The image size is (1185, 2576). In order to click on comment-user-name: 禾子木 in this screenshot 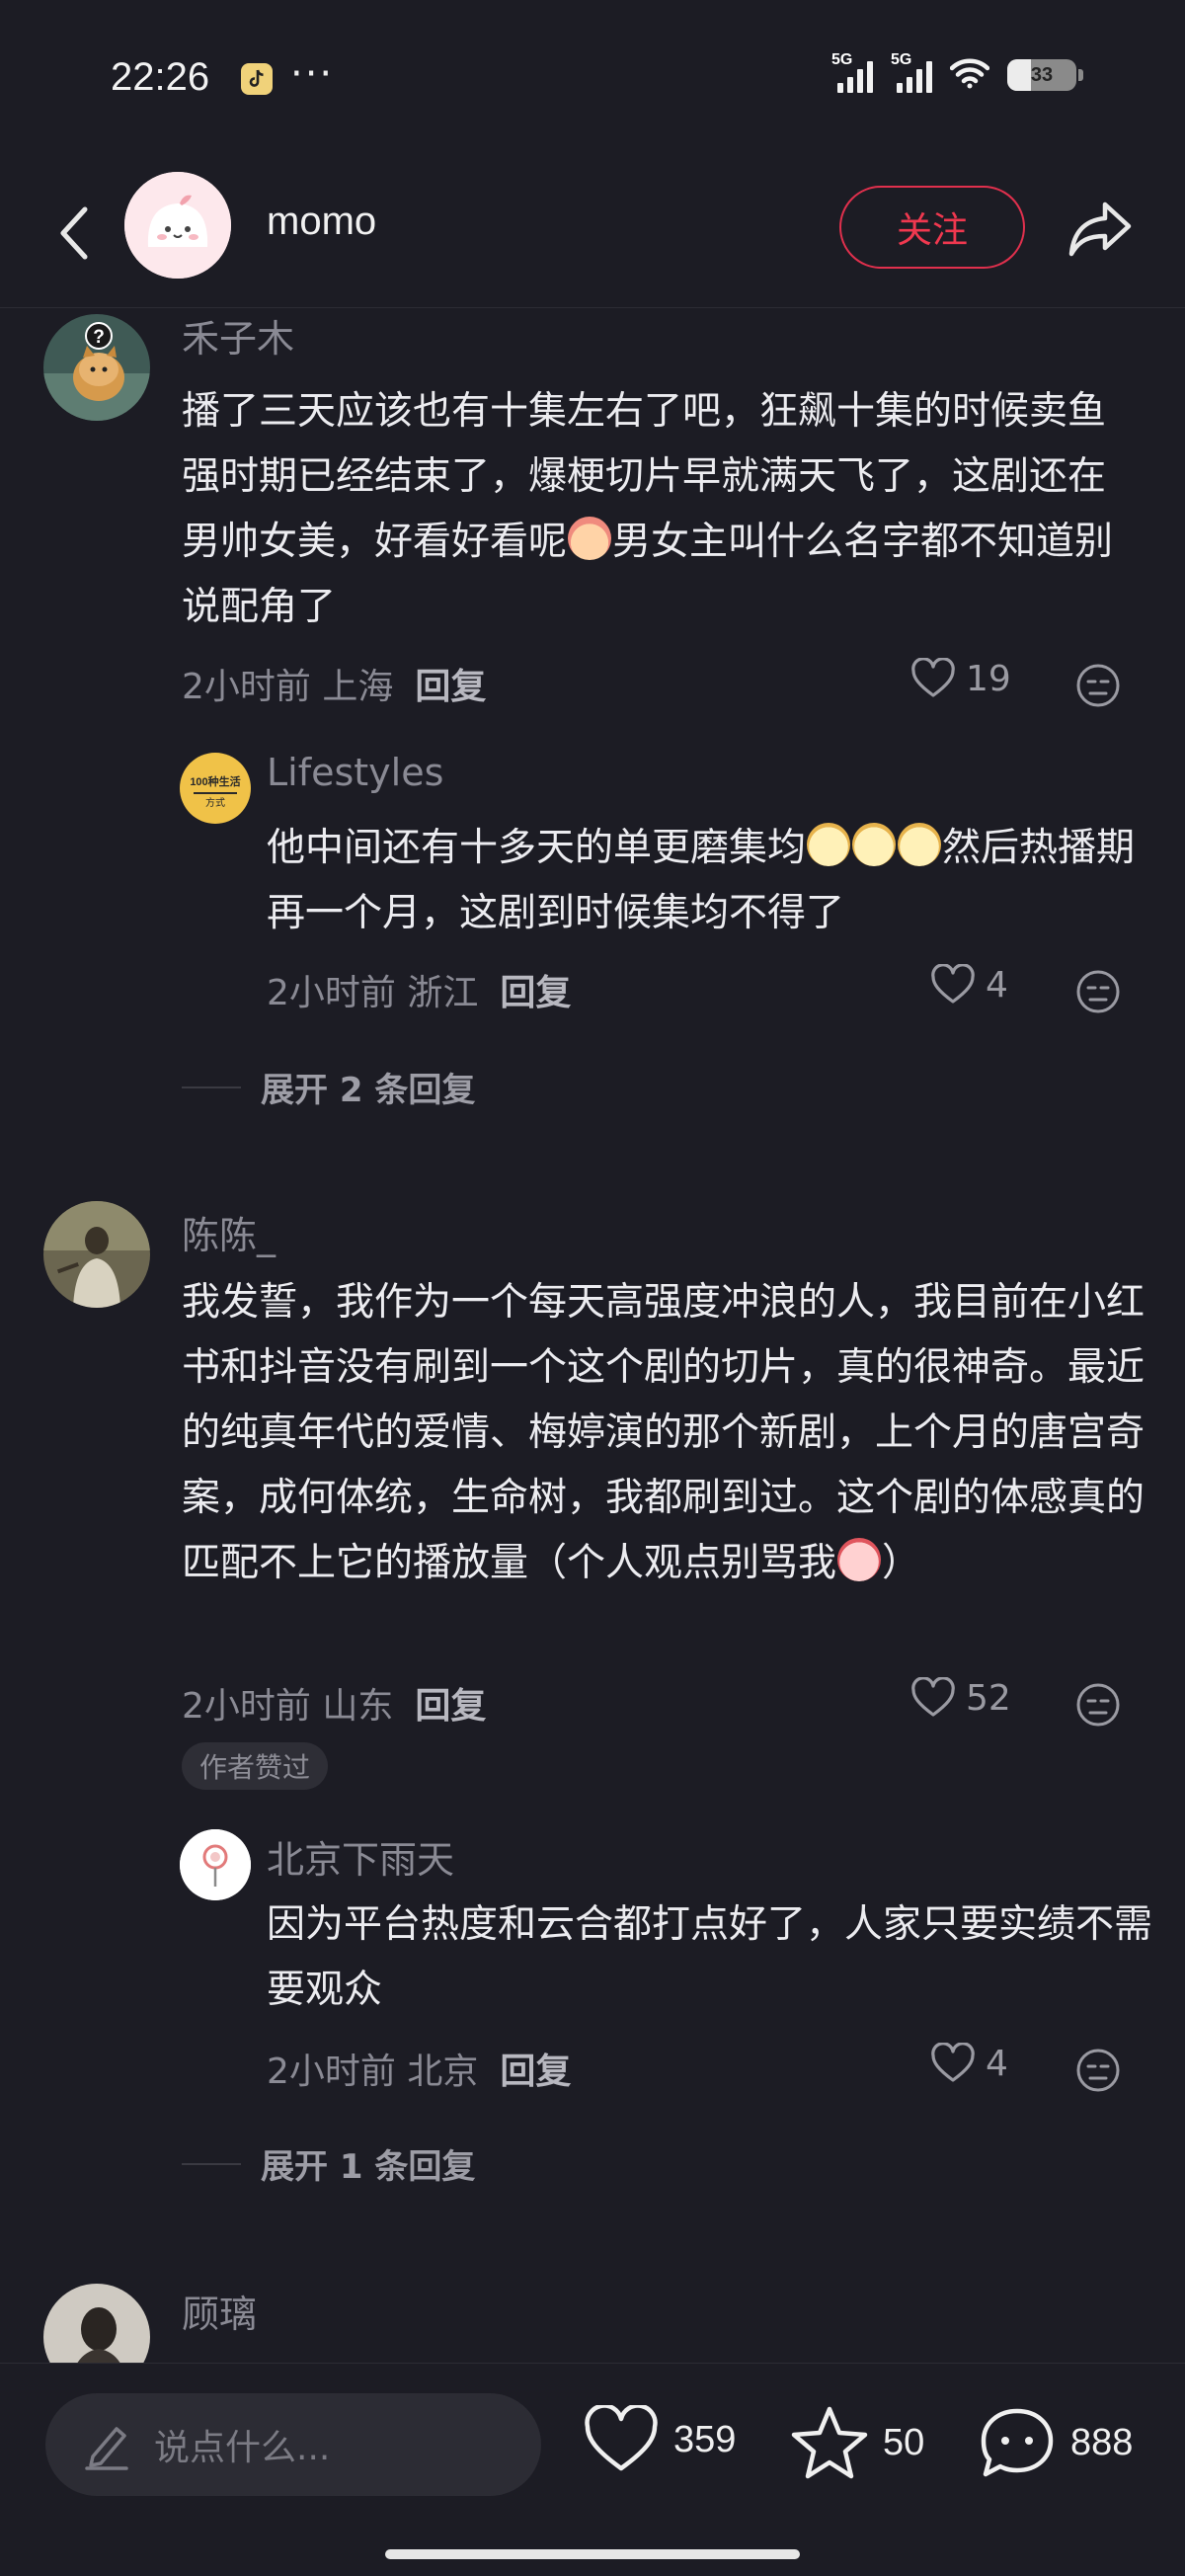, I will do `click(238, 335)`.